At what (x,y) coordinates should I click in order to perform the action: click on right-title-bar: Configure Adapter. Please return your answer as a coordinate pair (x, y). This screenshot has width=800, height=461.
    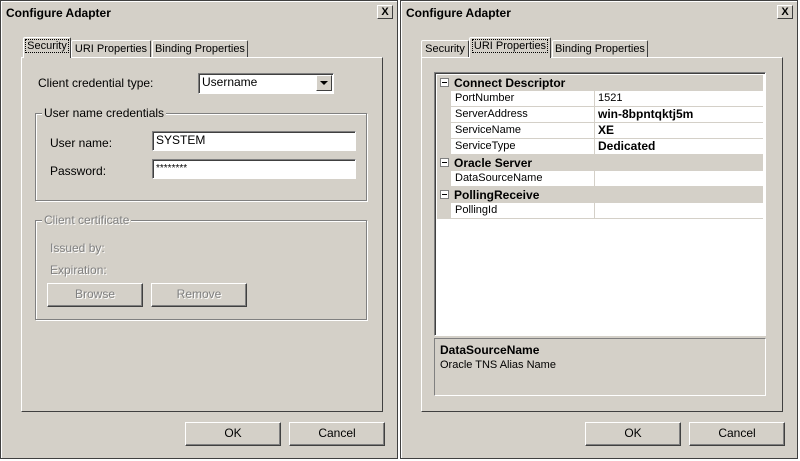
    Looking at the image, I should click on (599, 13).